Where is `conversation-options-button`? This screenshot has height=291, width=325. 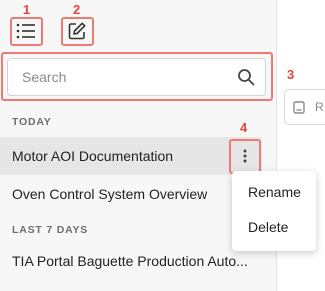 conversation-options-button is located at coordinates (245, 156).